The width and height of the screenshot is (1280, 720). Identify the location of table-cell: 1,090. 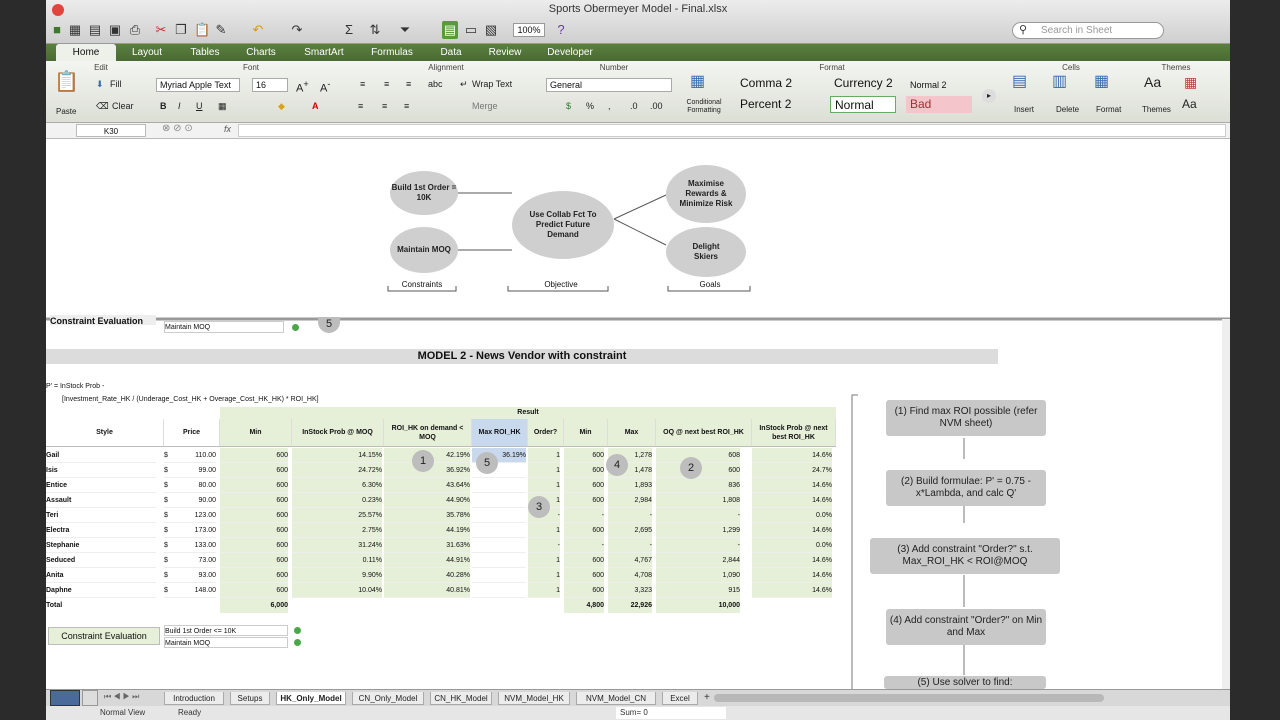
(698, 575).